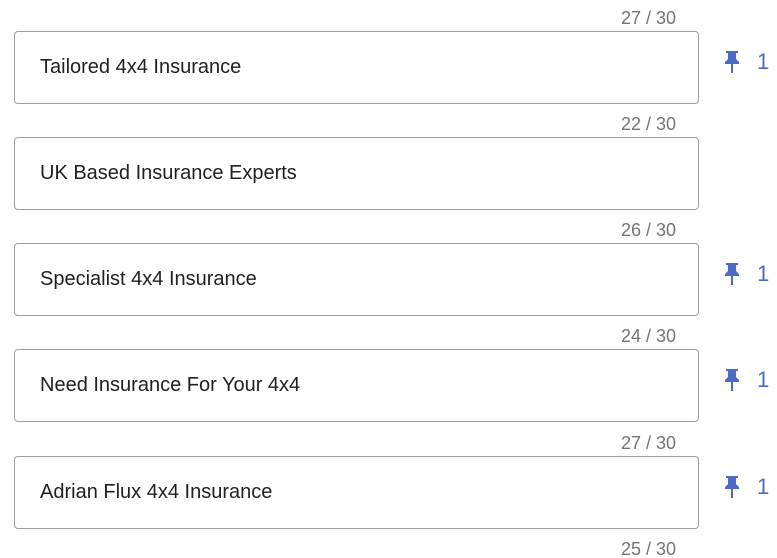  What do you see at coordinates (170, 385) in the screenshot?
I see `headline-input-value: Need Insurance For Your 4x4` at bounding box center [170, 385].